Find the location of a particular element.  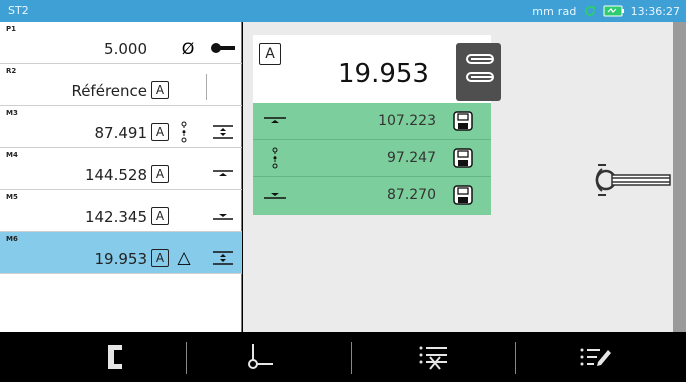

list-item: M5 142.345 A is located at coordinates (121, 211).